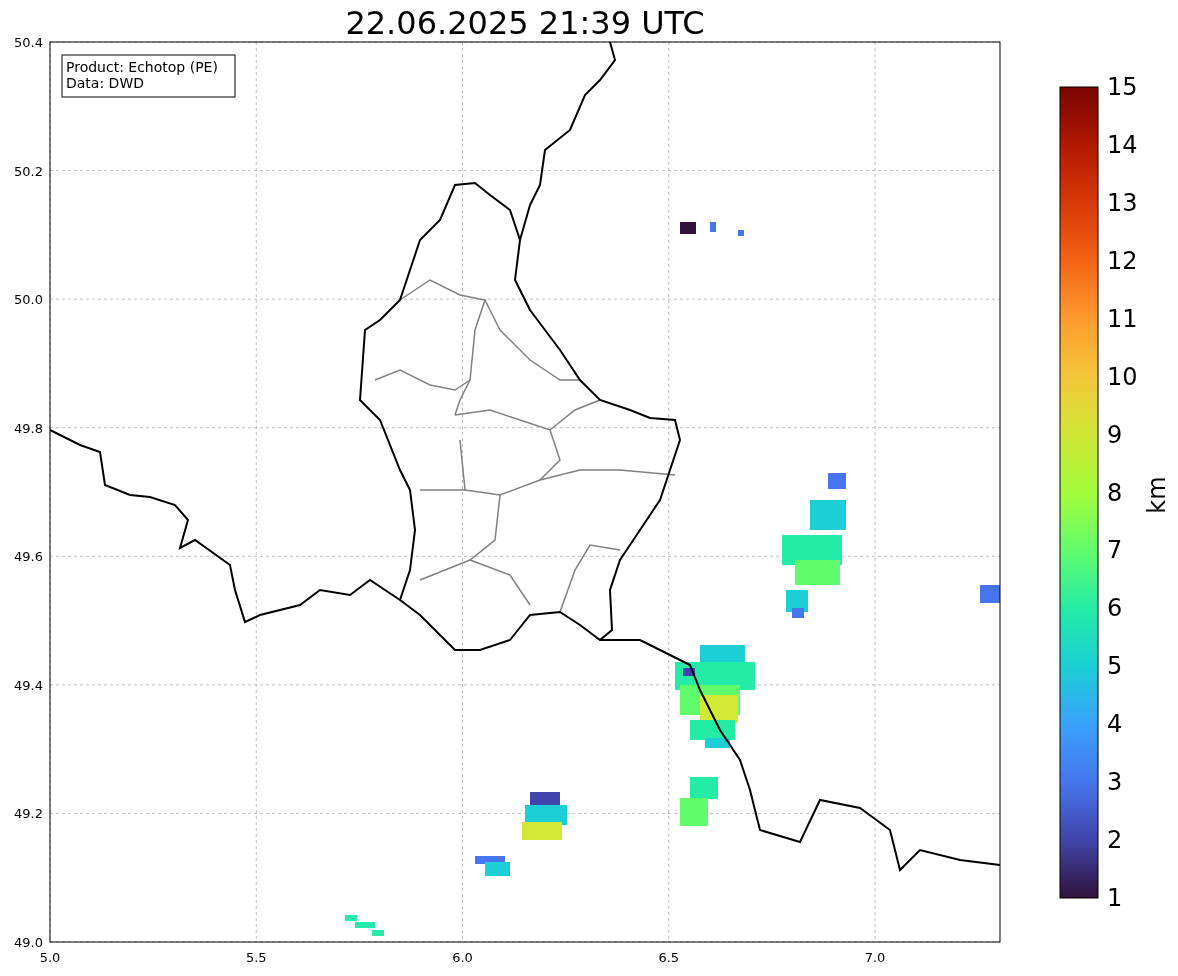 The width and height of the screenshot is (1178, 976). Describe the element at coordinates (1115, 492) in the screenshot. I see `colorbar-tick-label: 8` at that location.